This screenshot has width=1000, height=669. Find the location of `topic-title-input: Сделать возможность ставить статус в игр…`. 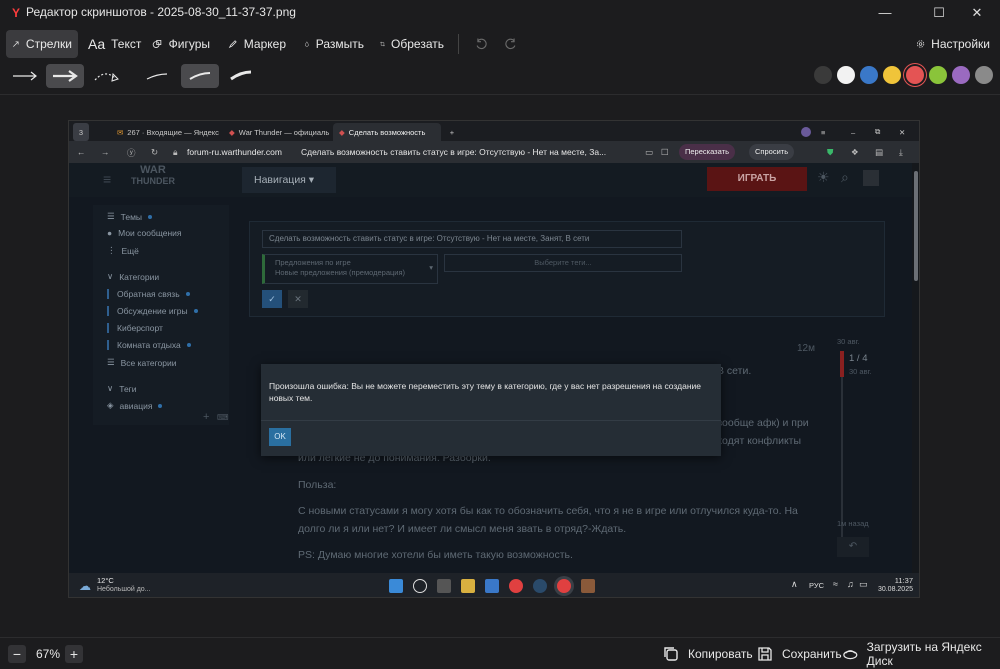

topic-title-input: Сделать возможность ставить статус в игр… is located at coordinates (472, 239).